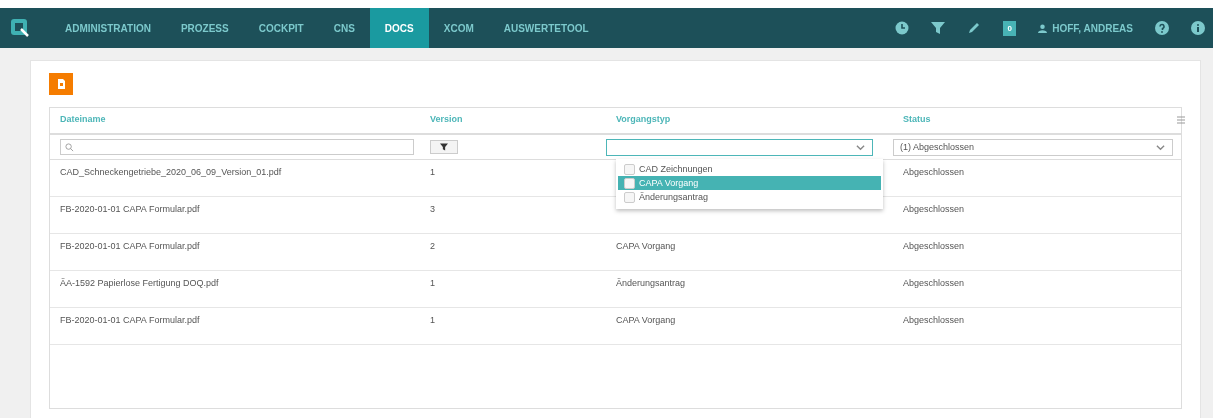 The image size is (1213, 418). Describe the element at coordinates (974, 28) in the screenshot. I see `pencil-icon` at that location.